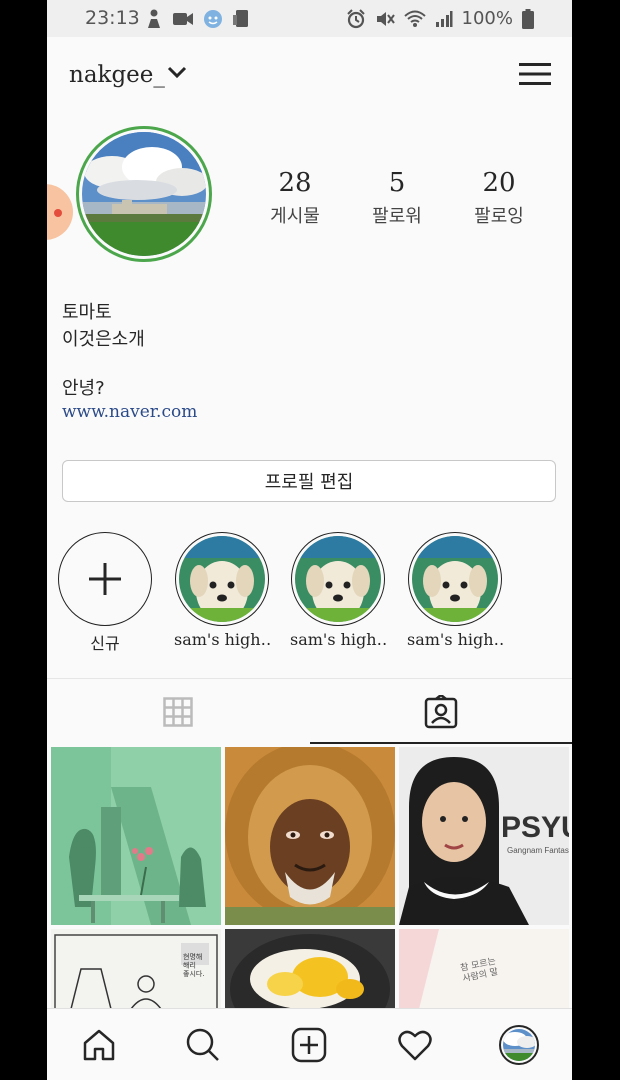  I want to click on stat-posts: 28 게시물, so click(295, 198).